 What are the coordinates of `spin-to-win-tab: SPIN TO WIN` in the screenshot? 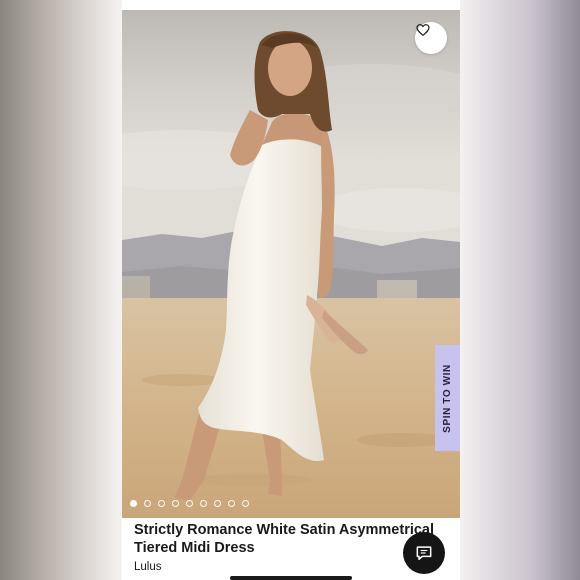 It's located at (447, 398).